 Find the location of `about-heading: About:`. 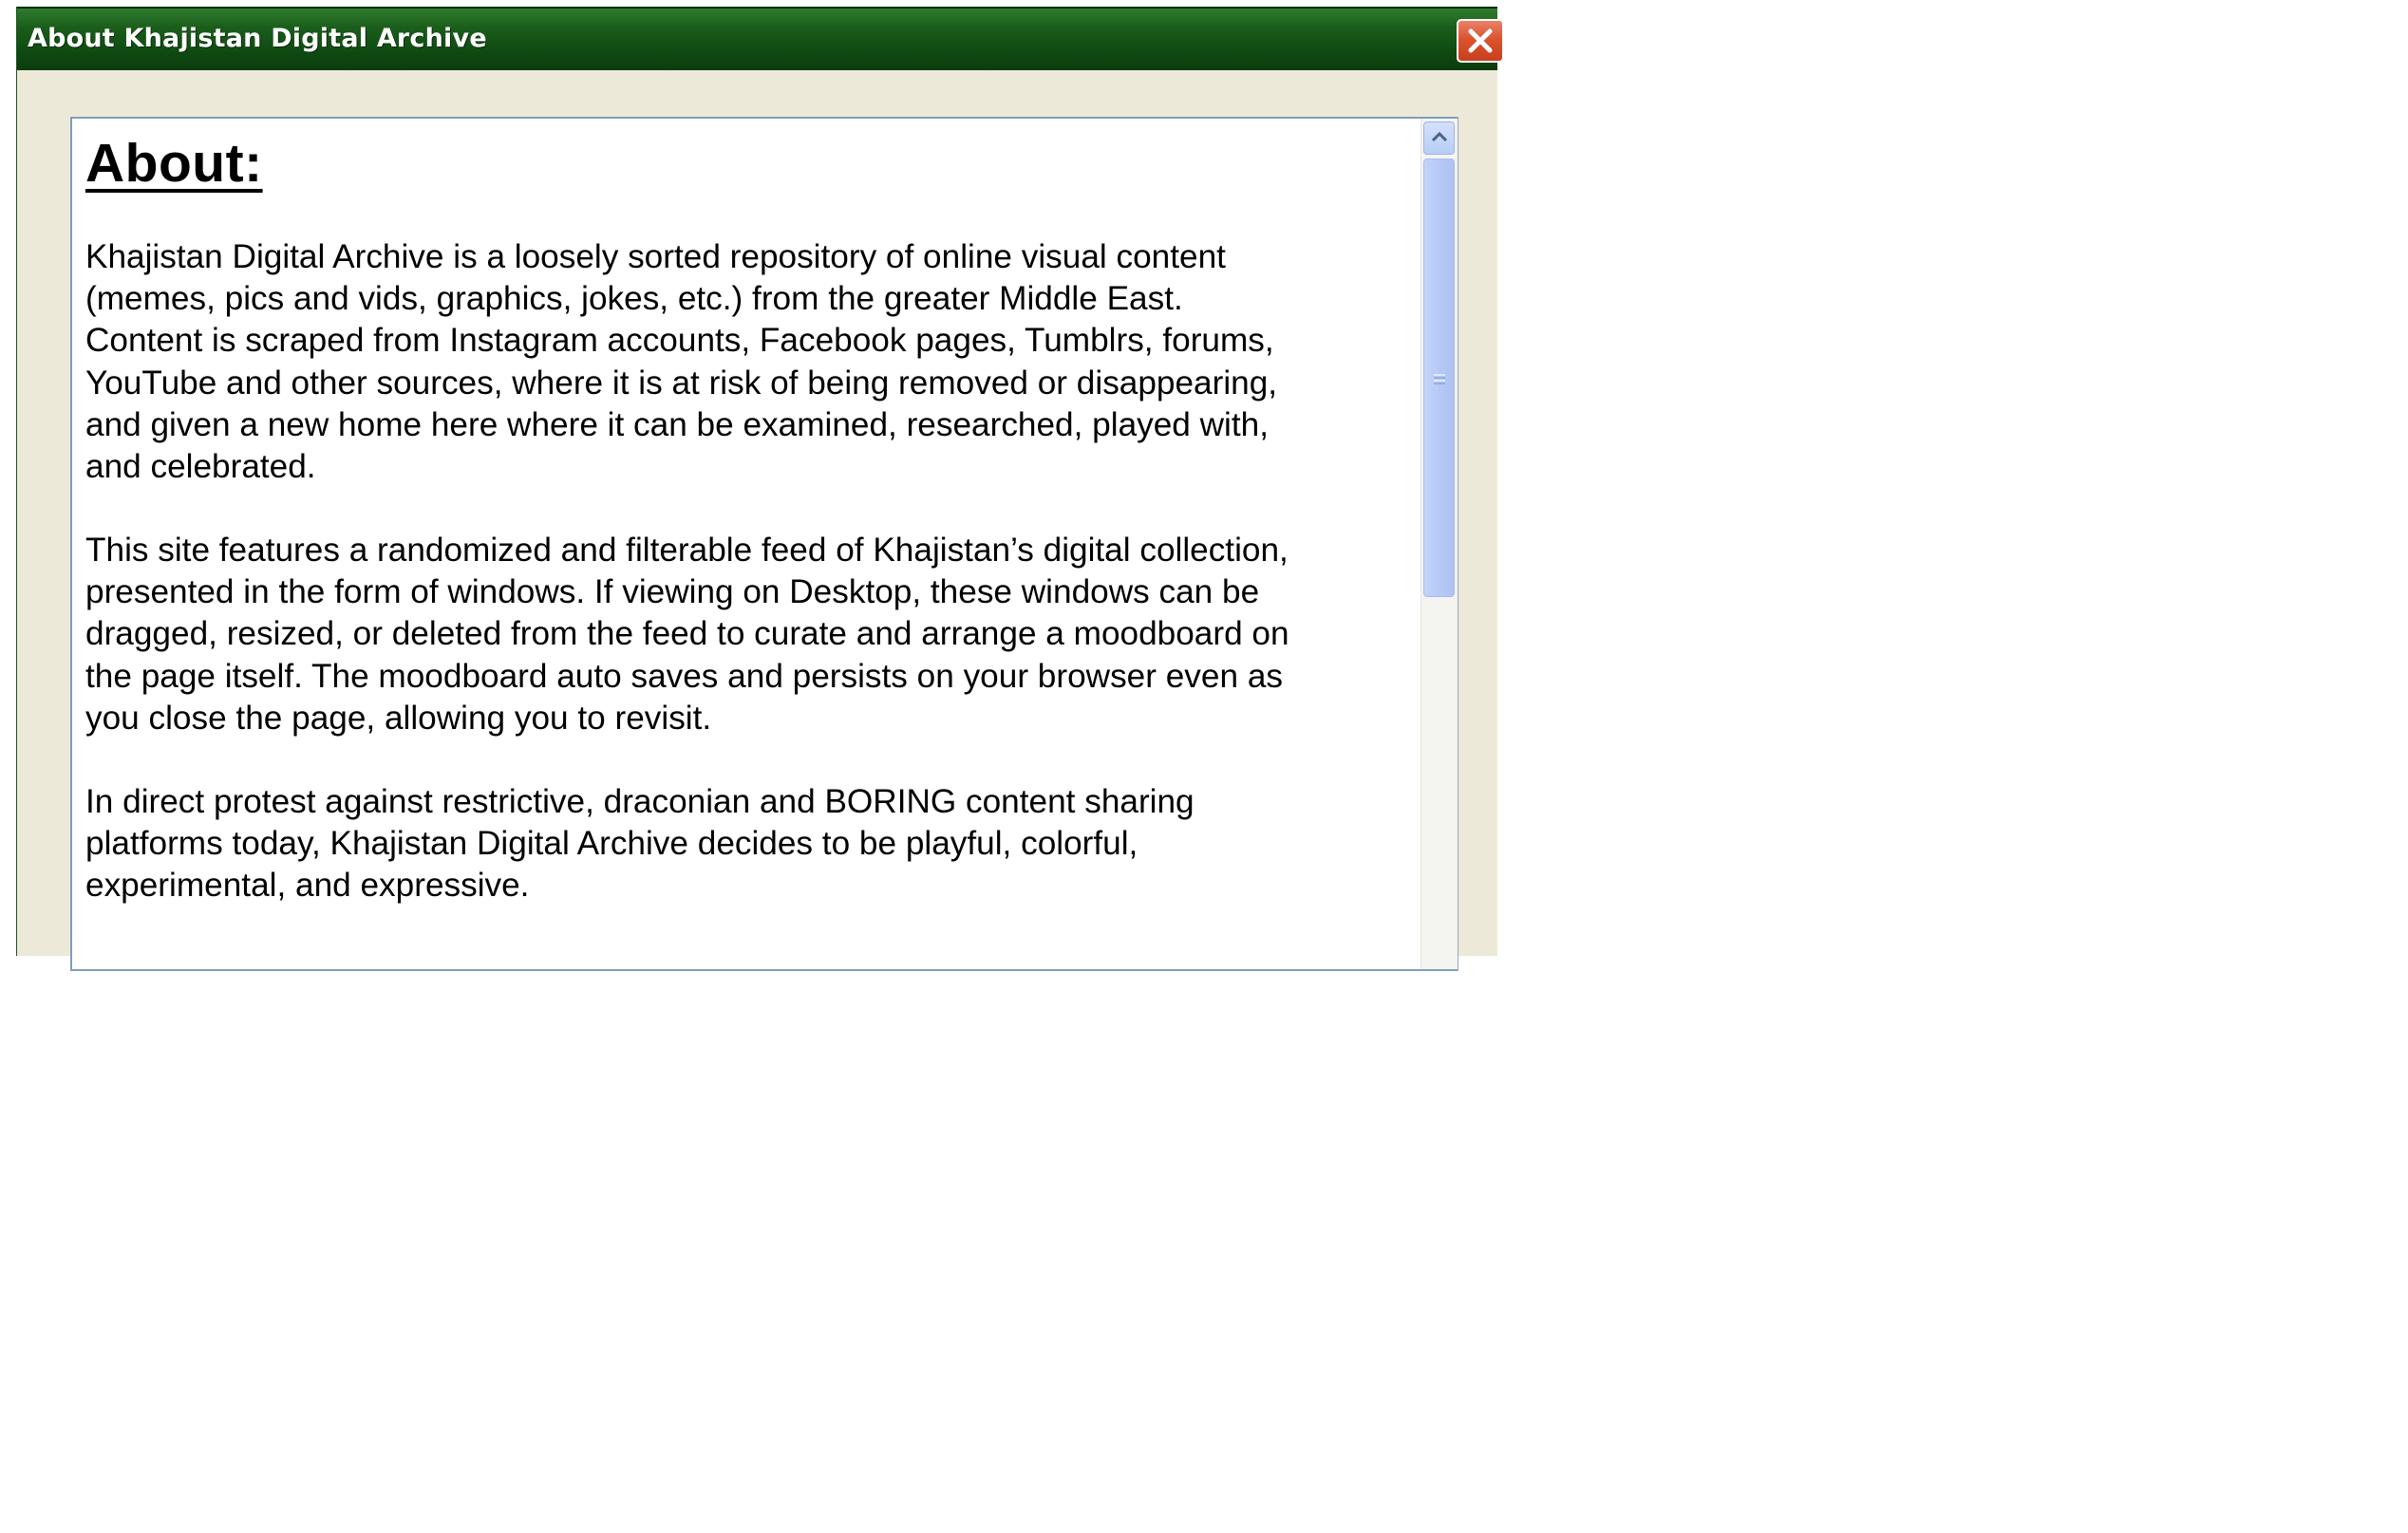

about-heading: About: is located at coordinates (174, 163).